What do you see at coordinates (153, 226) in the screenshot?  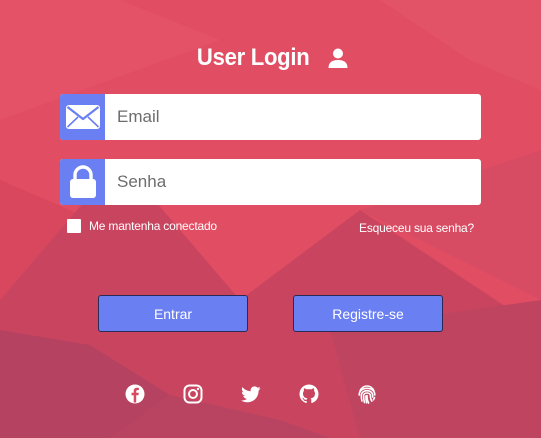 I see `remember-label: Me mantenha conectado` at bounding box center [153, 226].